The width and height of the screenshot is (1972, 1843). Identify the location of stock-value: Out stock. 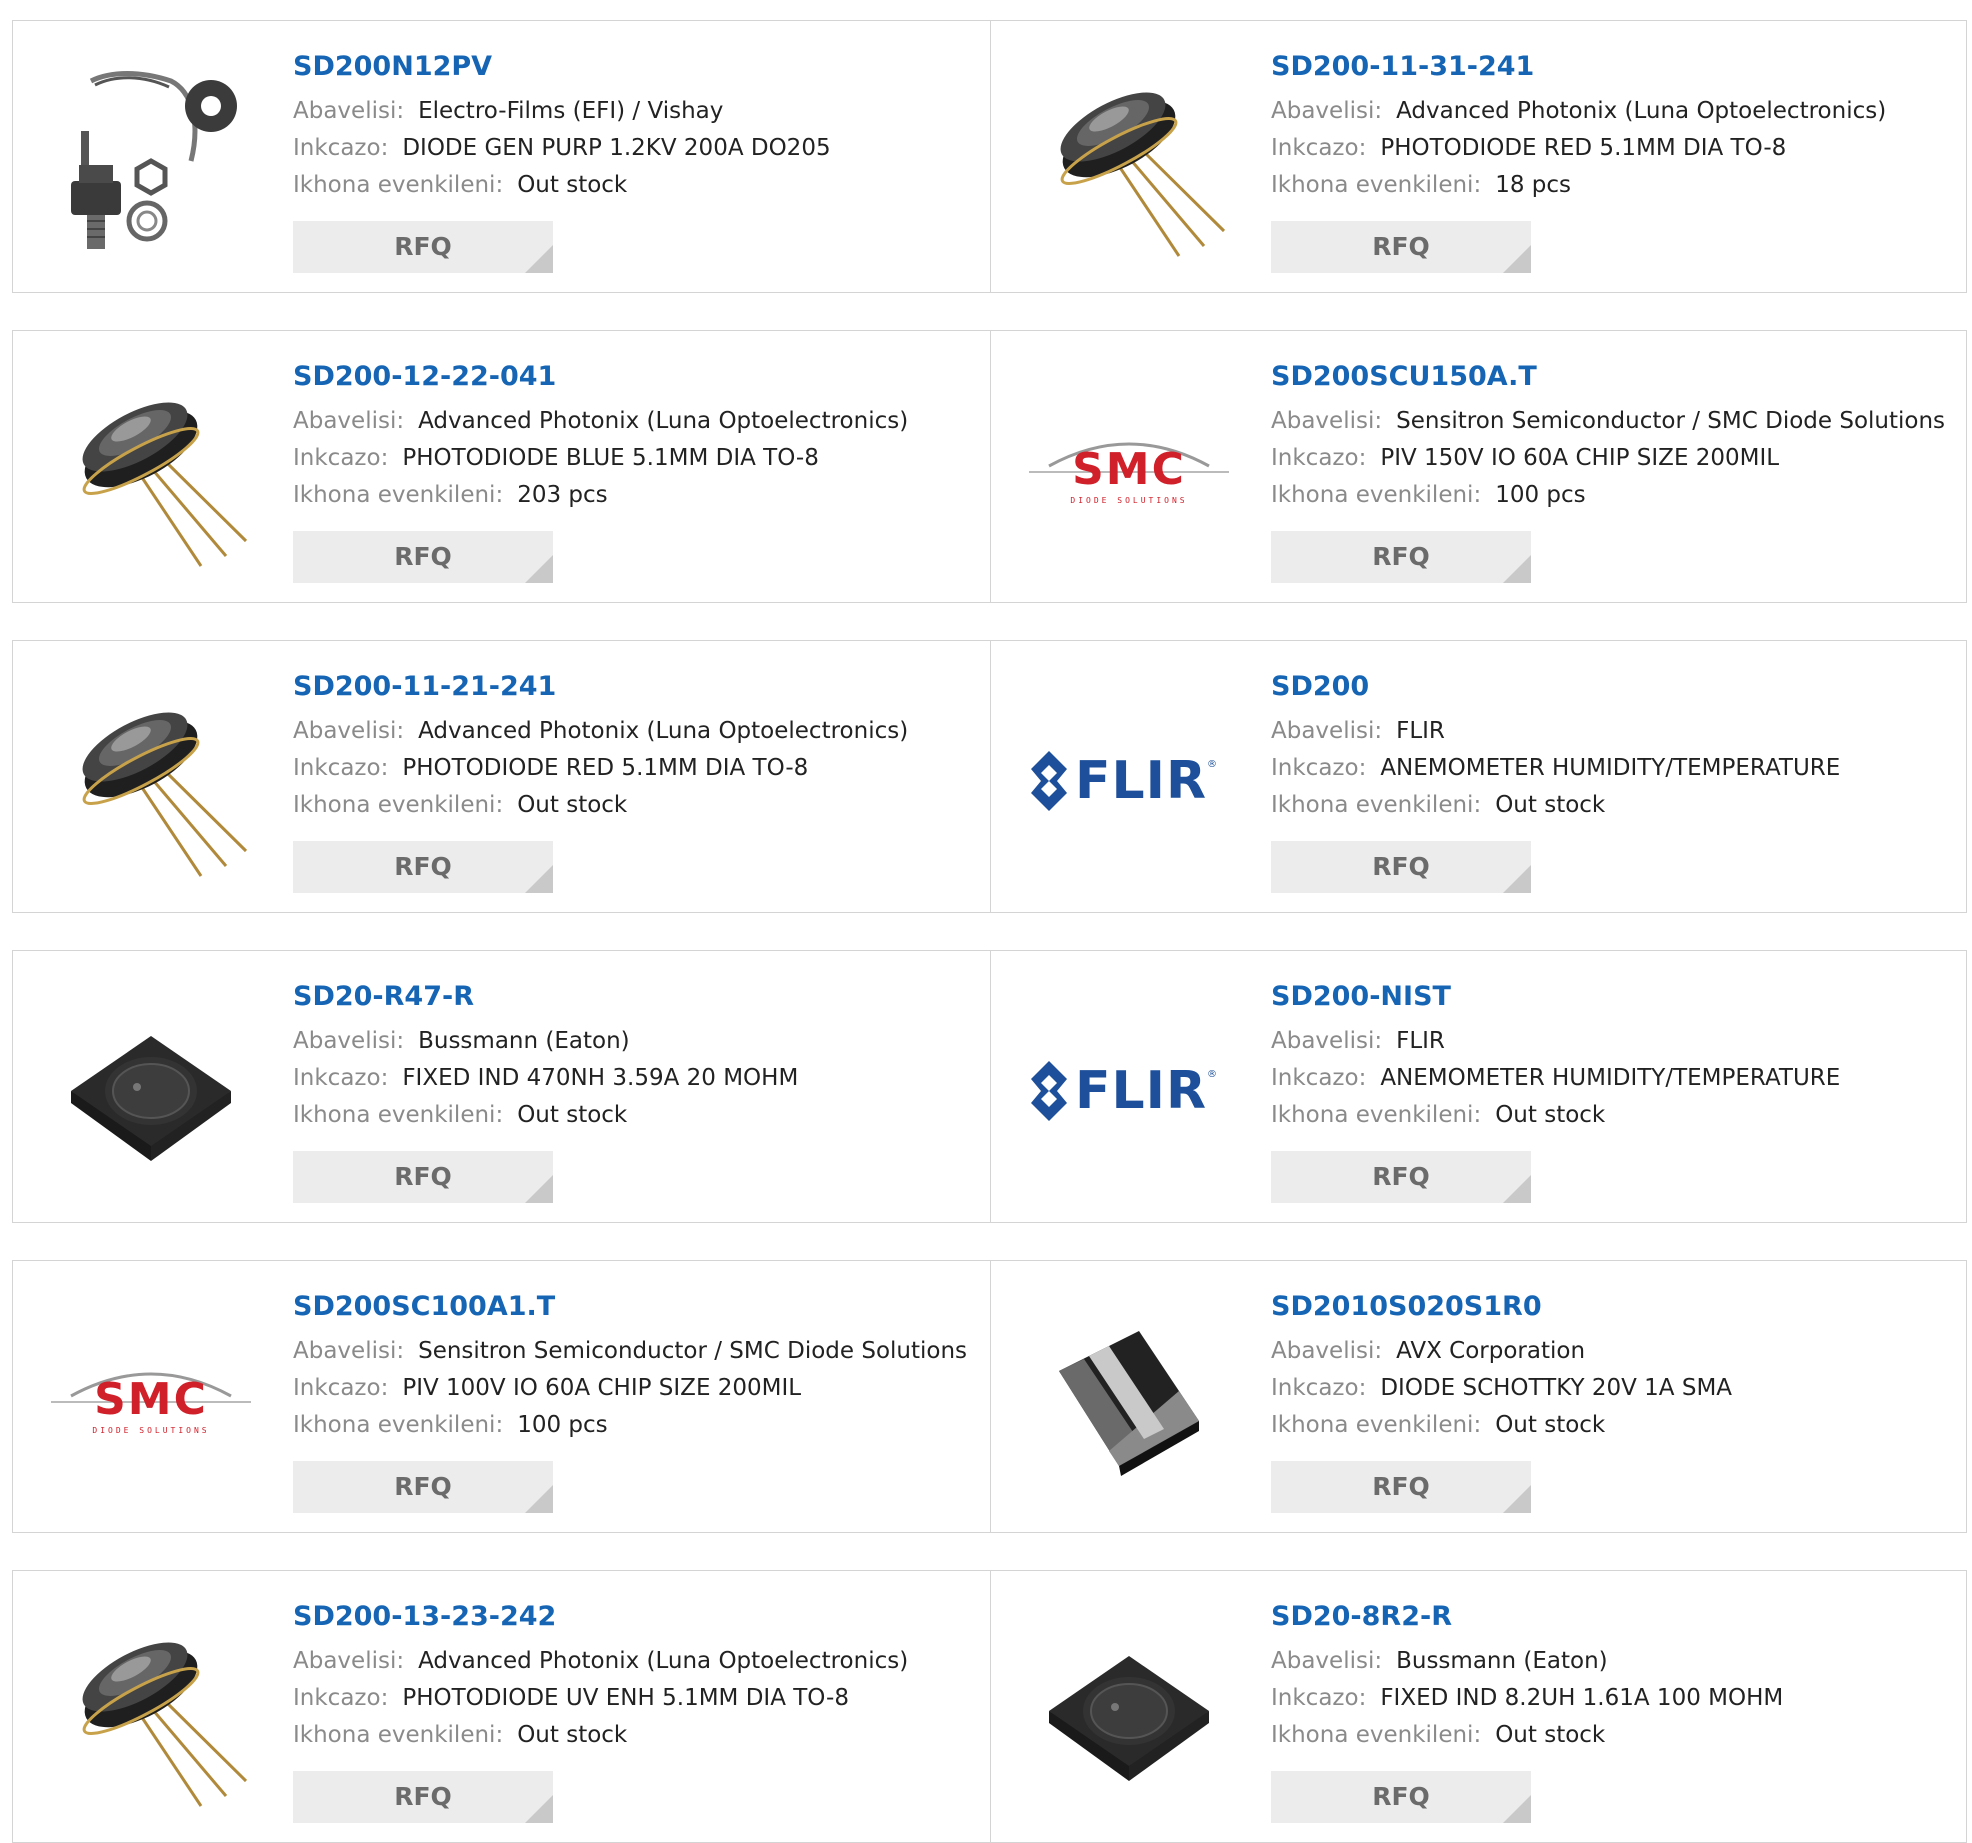
(572, 1735).